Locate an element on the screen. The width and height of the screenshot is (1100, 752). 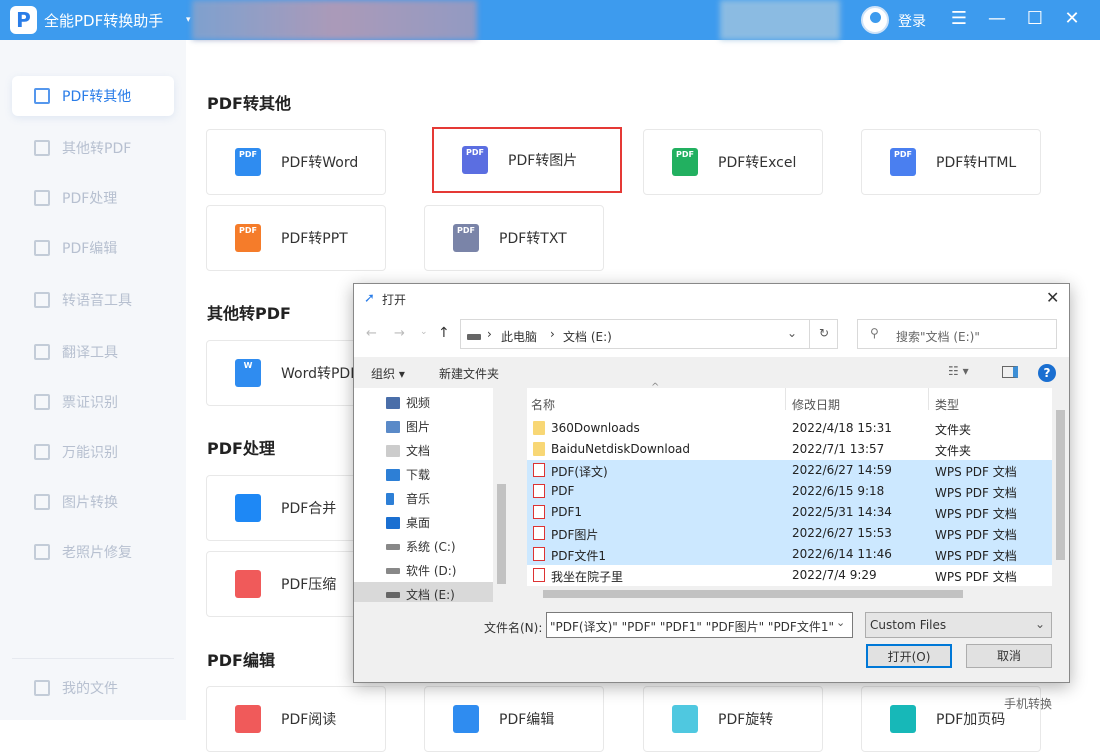
file-row: PDF图片 2022/6/27 15:53 WPS PDF 文档 is located at coordinates (789, 533).